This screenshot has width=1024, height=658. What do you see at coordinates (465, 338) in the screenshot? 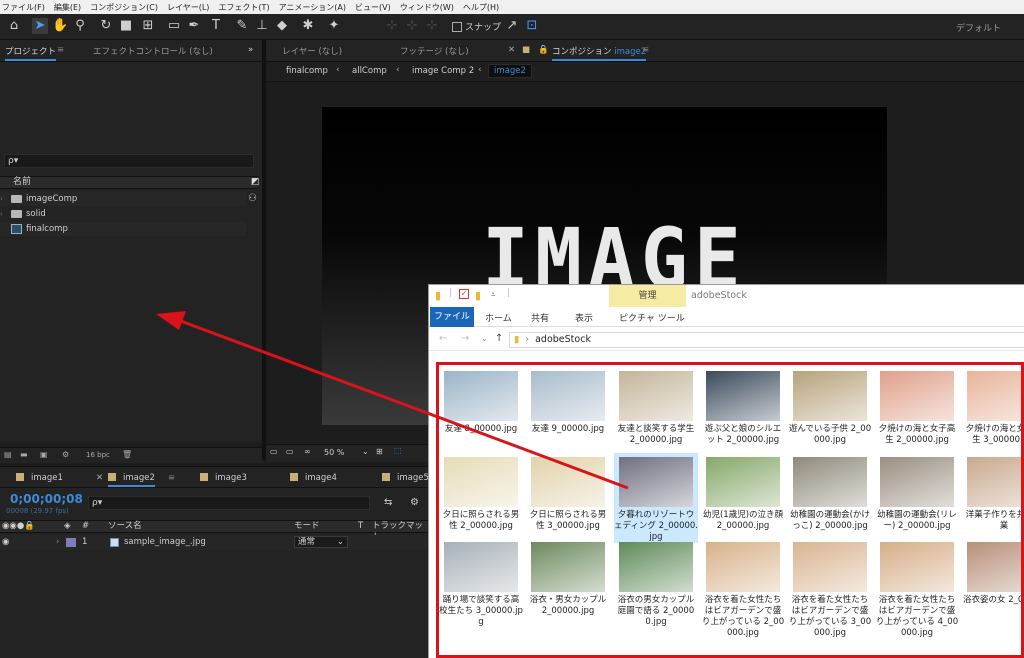
I see `forward-arrow-icon: →` at bounding box center [465, 338].